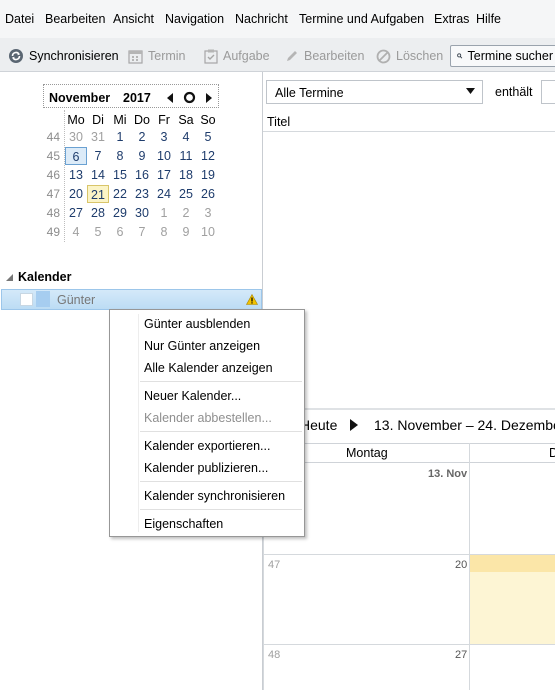  What do you see at coordinates (208, 194) in the screenshot?
I see `minimonth-day: 26` at bounding box center [208, 194].